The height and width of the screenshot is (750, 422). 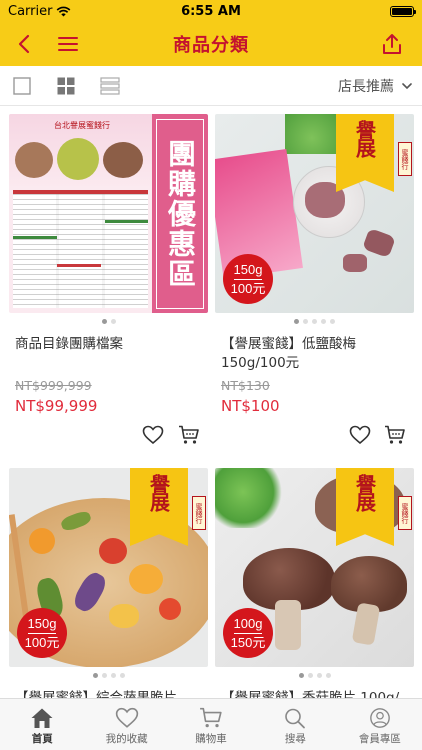 What do you see at coordinates (295, 739) in the screenshot?
I see `tab-label: 搜尋` at bounding box center [295, 739].